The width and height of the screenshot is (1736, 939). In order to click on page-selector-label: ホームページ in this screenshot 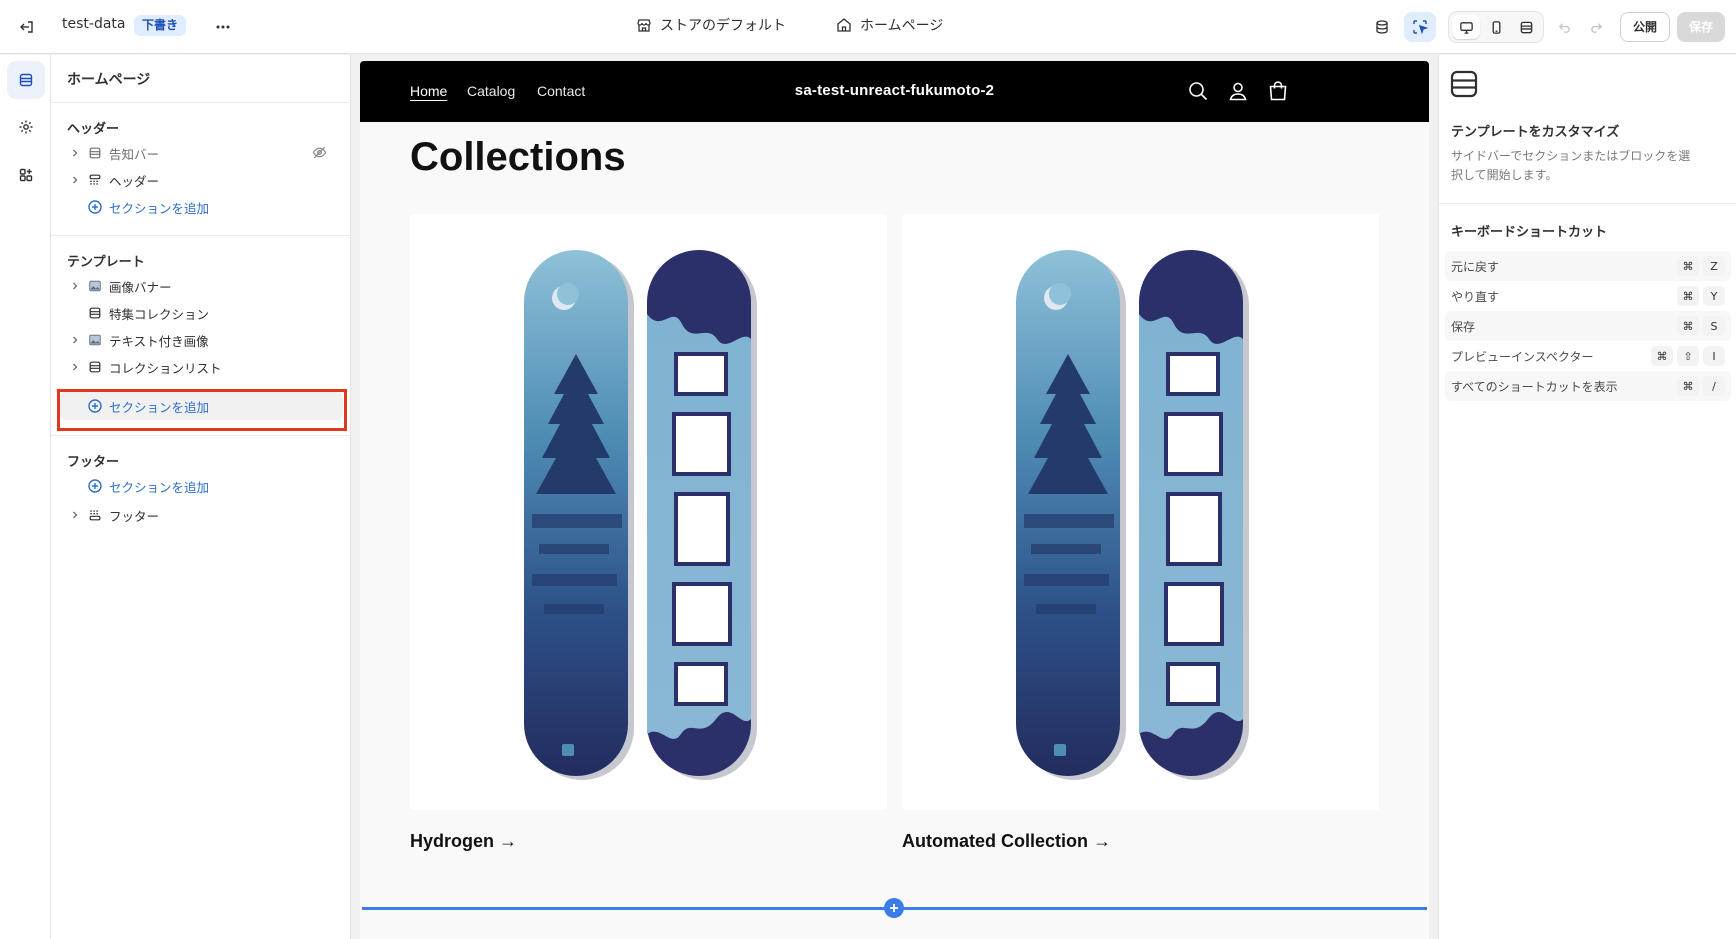, I will do `click(902, 26)`.